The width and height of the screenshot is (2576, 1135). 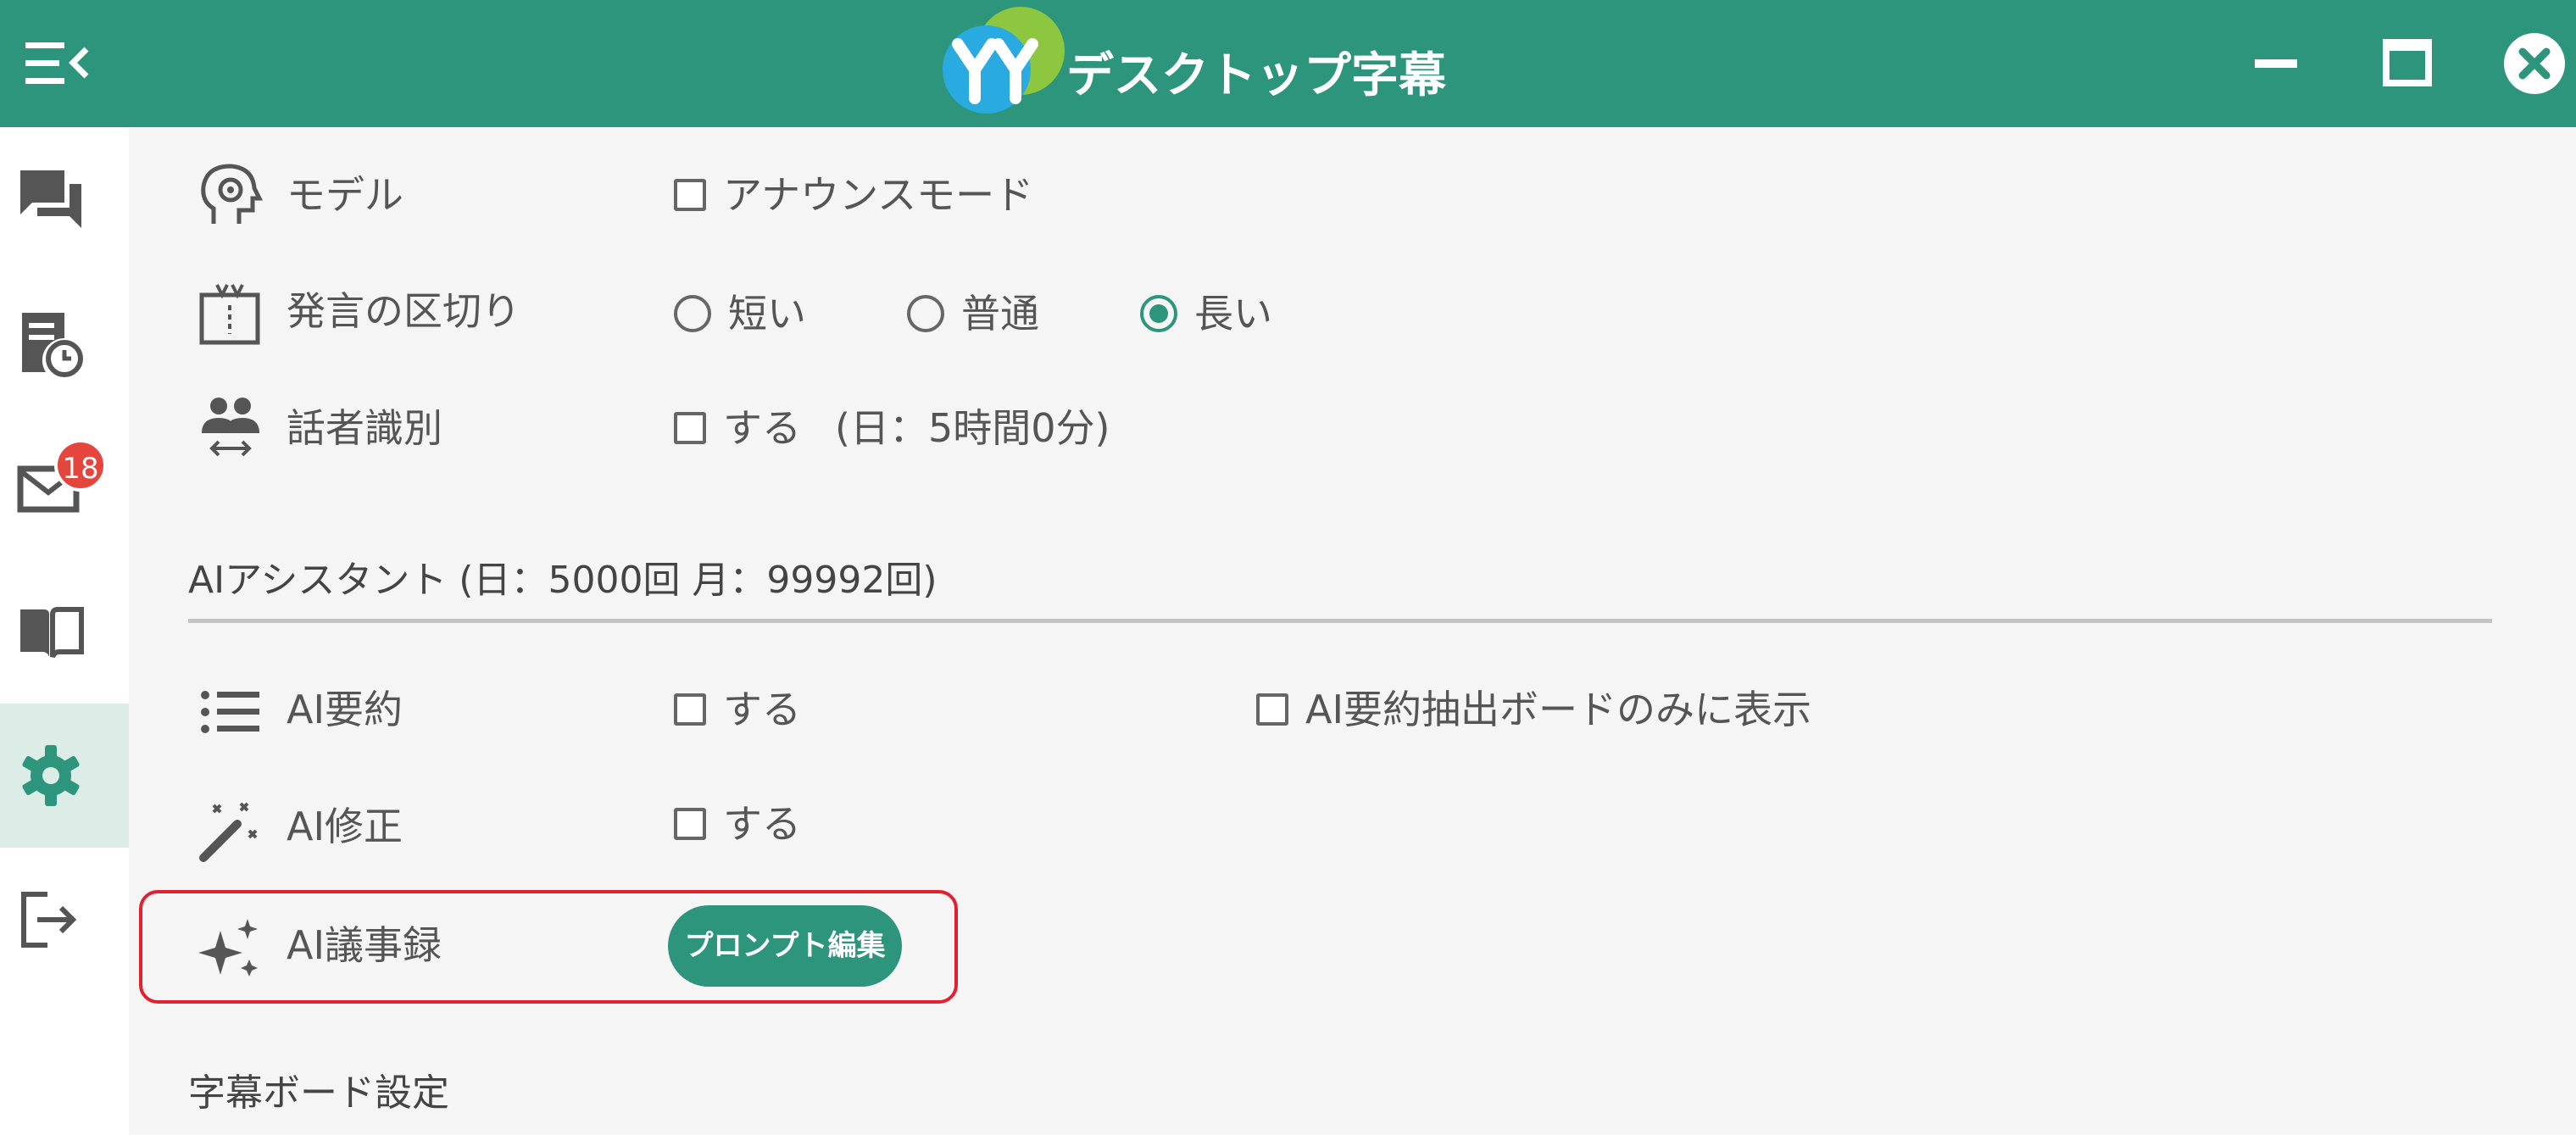 What do you see at coordinates (785, 946) in the screenshot?
I see `prompt-edit-button: プロンプト編集` at bounding box center [785, 946].